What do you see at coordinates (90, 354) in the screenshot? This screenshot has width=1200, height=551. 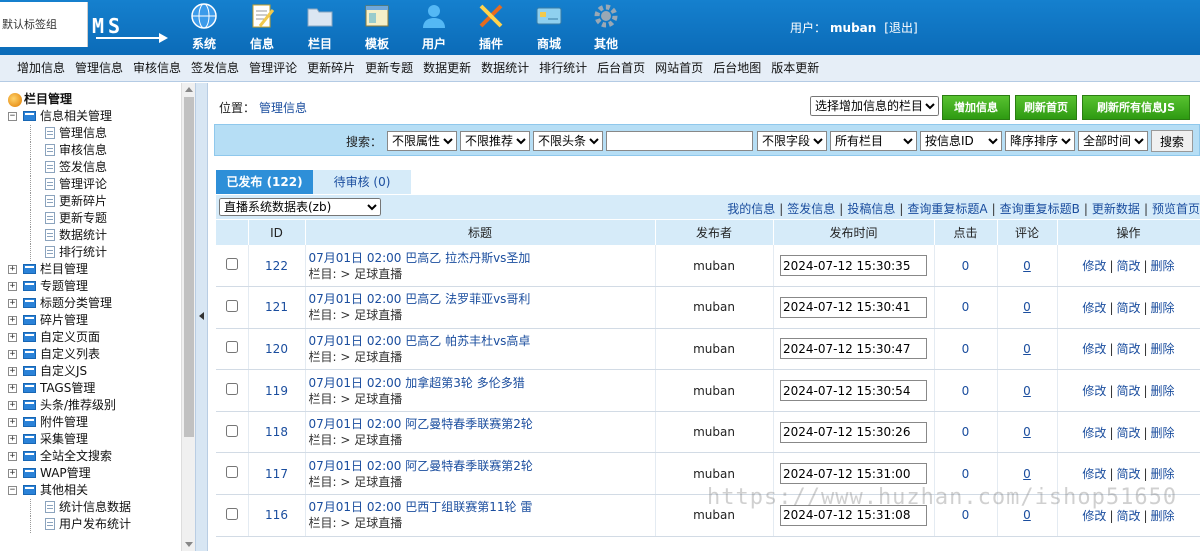 I see `sidebar-group: + 自定义列表` at bounding box center [90, 354].